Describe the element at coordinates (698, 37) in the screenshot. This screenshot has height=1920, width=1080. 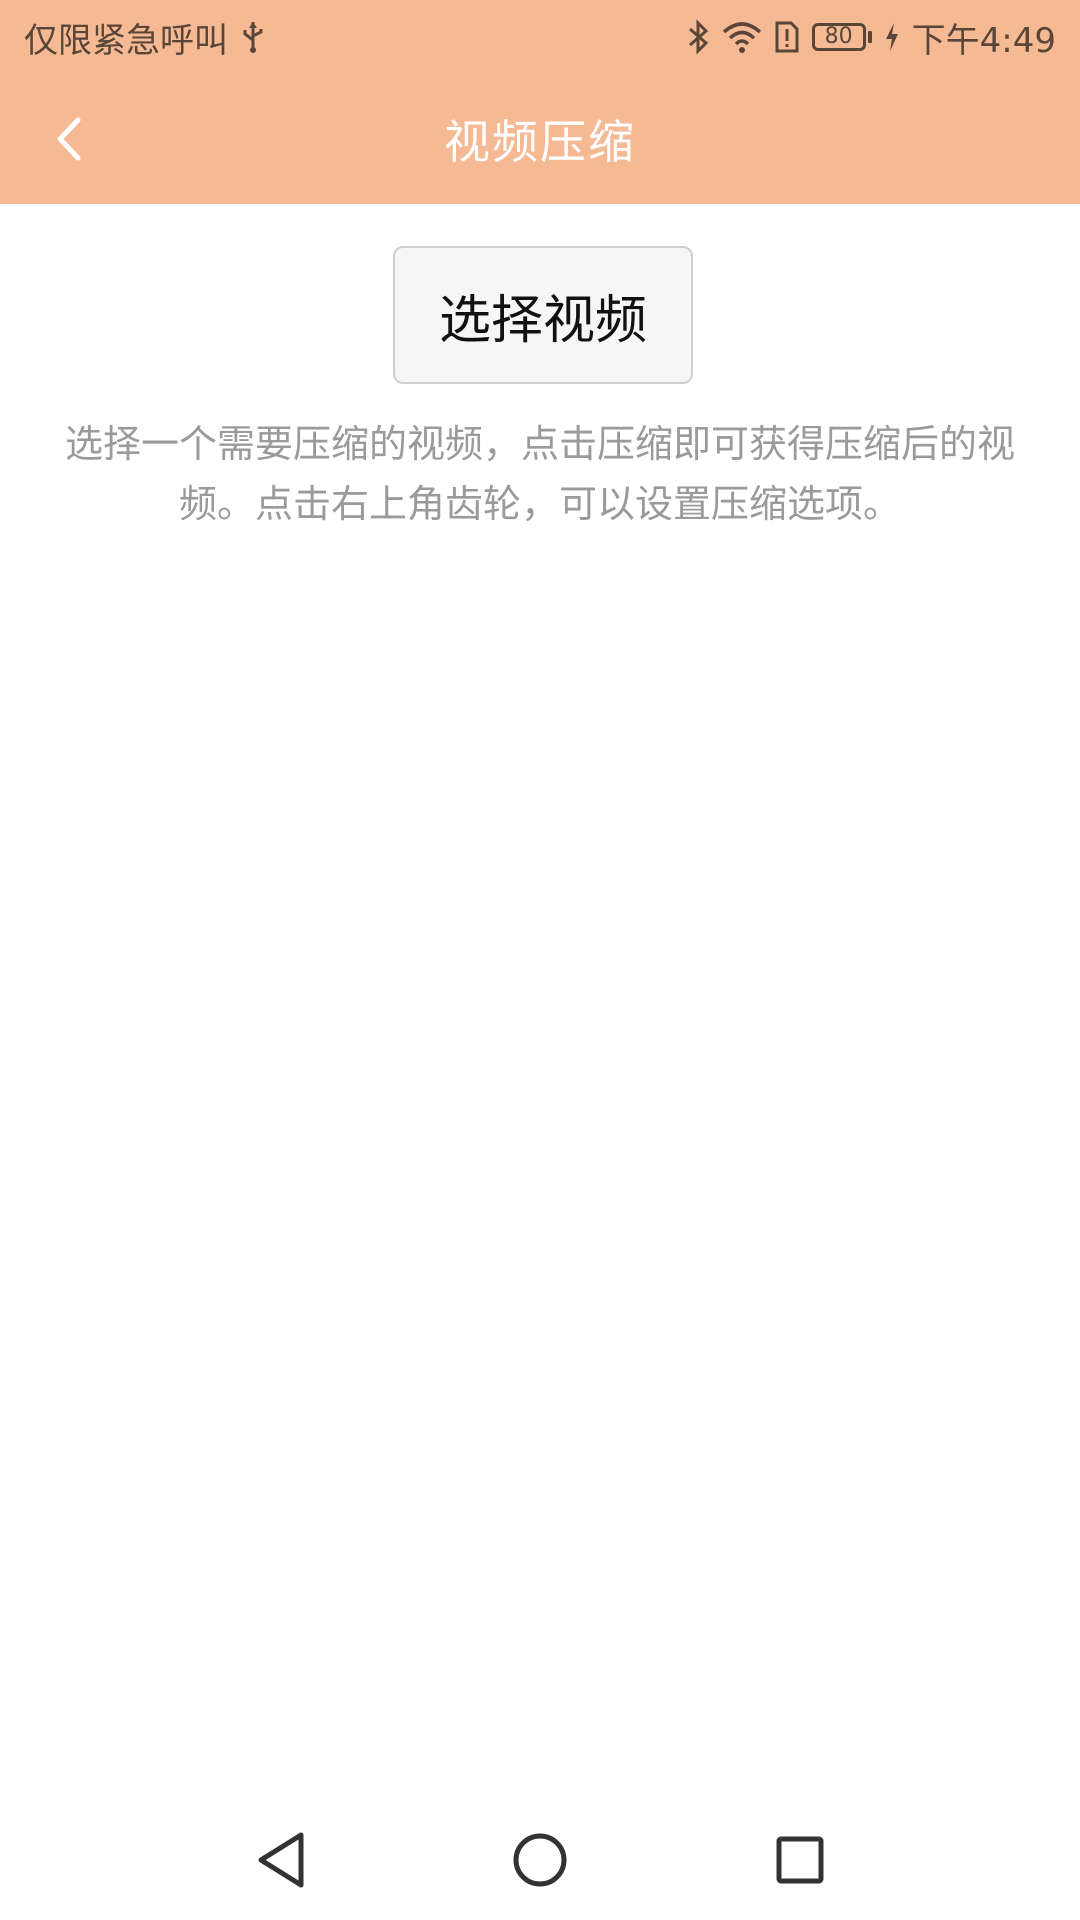
I see `bluetooth-icon` at that location.